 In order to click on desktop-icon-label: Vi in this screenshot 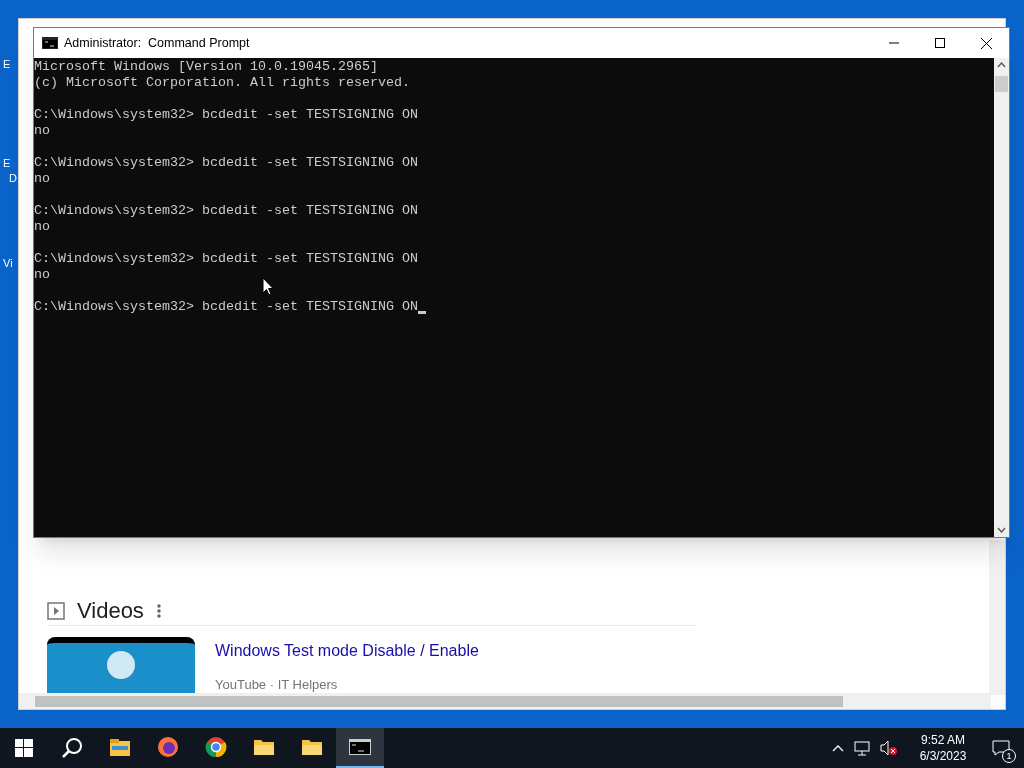, I will do `click(8, 263)`.